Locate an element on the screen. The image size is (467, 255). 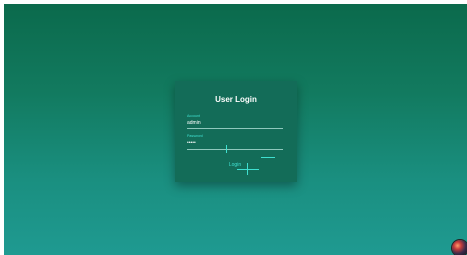
password-label: Password is located at coordinates (195, 136).